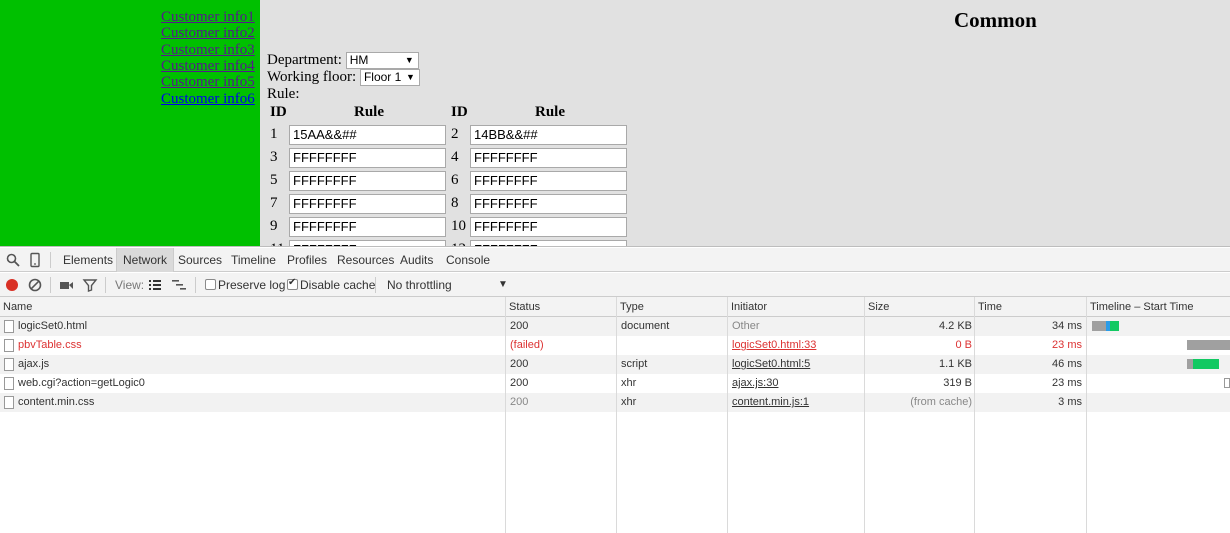 The height and width of the screenshot is (533, 1230). Describe the element at coordinates (1067, 326) in the screenshot. I see `request-time: 34 ms` at that location.